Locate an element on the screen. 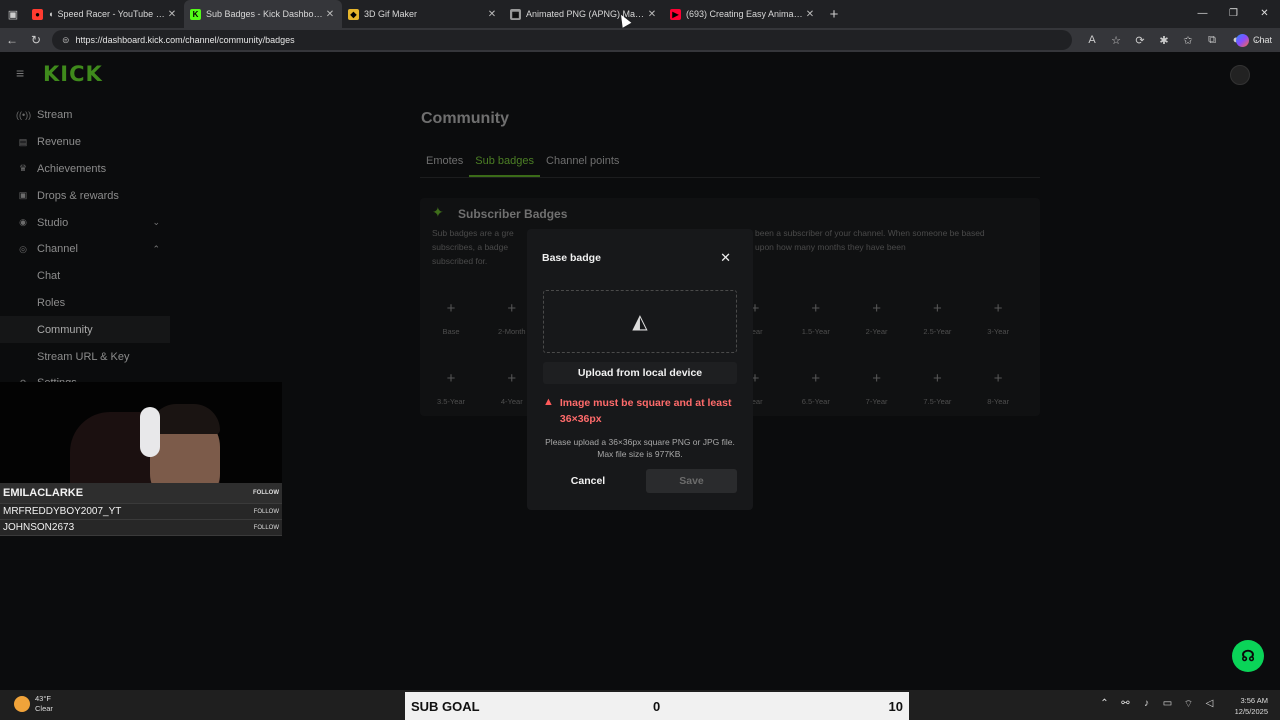  image-dropzone: ◭ is located at coordinates (640, 321).